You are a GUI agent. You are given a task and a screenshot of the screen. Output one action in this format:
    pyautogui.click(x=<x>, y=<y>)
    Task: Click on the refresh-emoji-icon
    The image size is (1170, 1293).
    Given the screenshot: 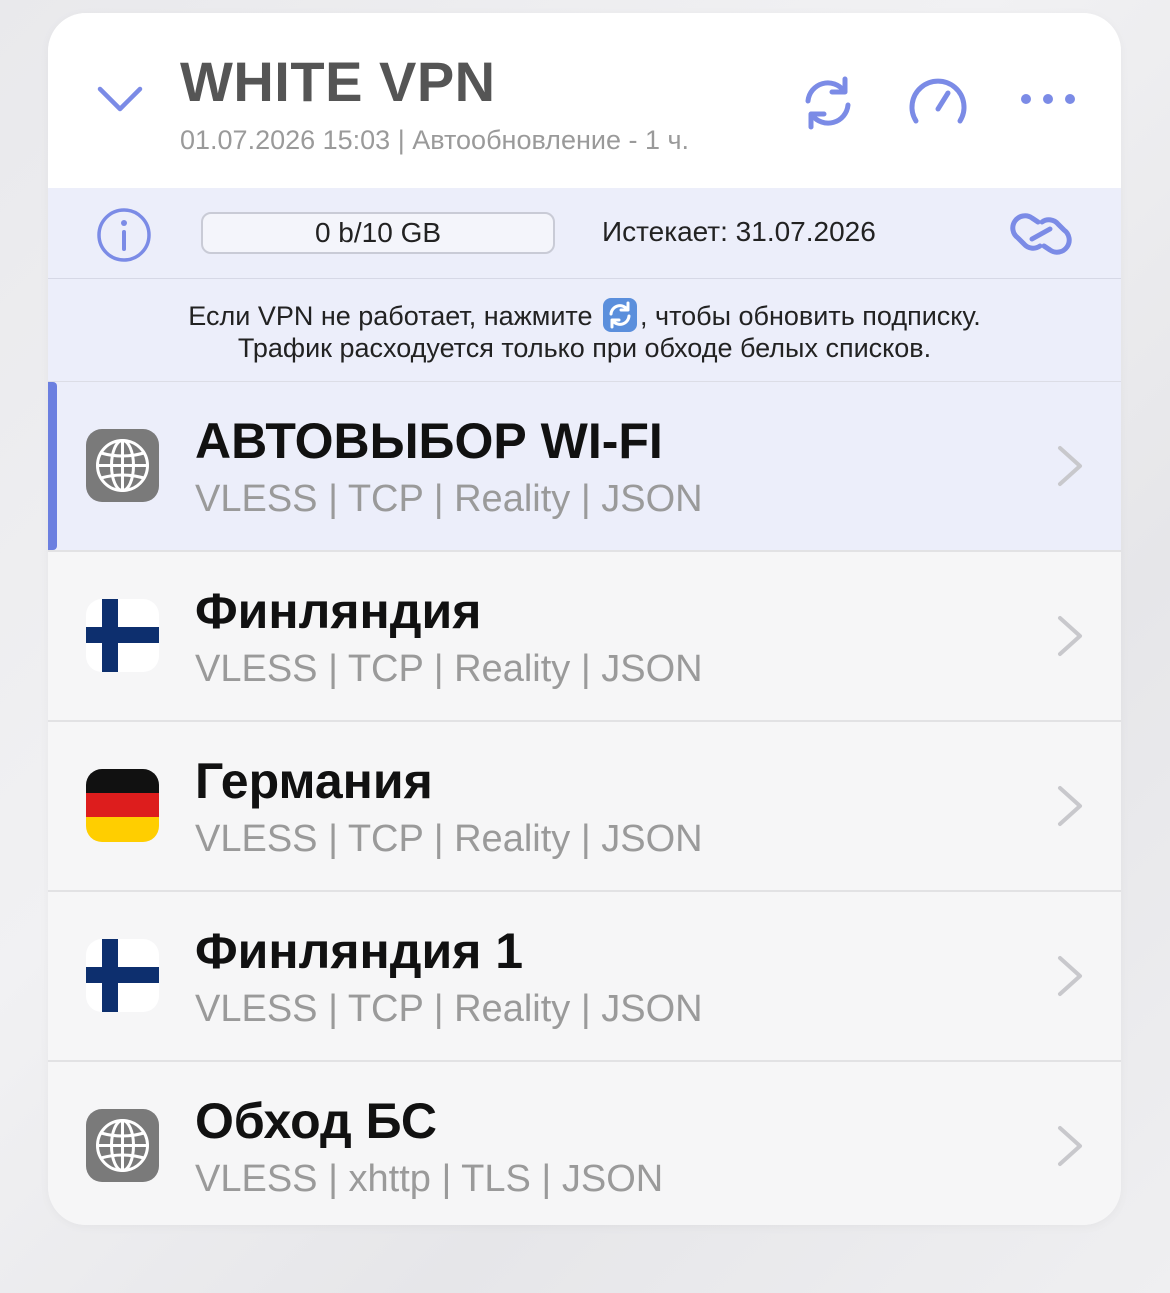 What is the action you would take?
    pyautogui.click(x=620, y=315)
    